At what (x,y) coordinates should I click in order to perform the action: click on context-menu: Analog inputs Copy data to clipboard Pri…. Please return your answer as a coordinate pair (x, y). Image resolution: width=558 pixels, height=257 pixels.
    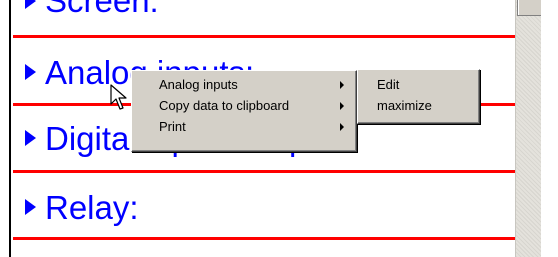
    Looking at the image, I should click on (244, 111).